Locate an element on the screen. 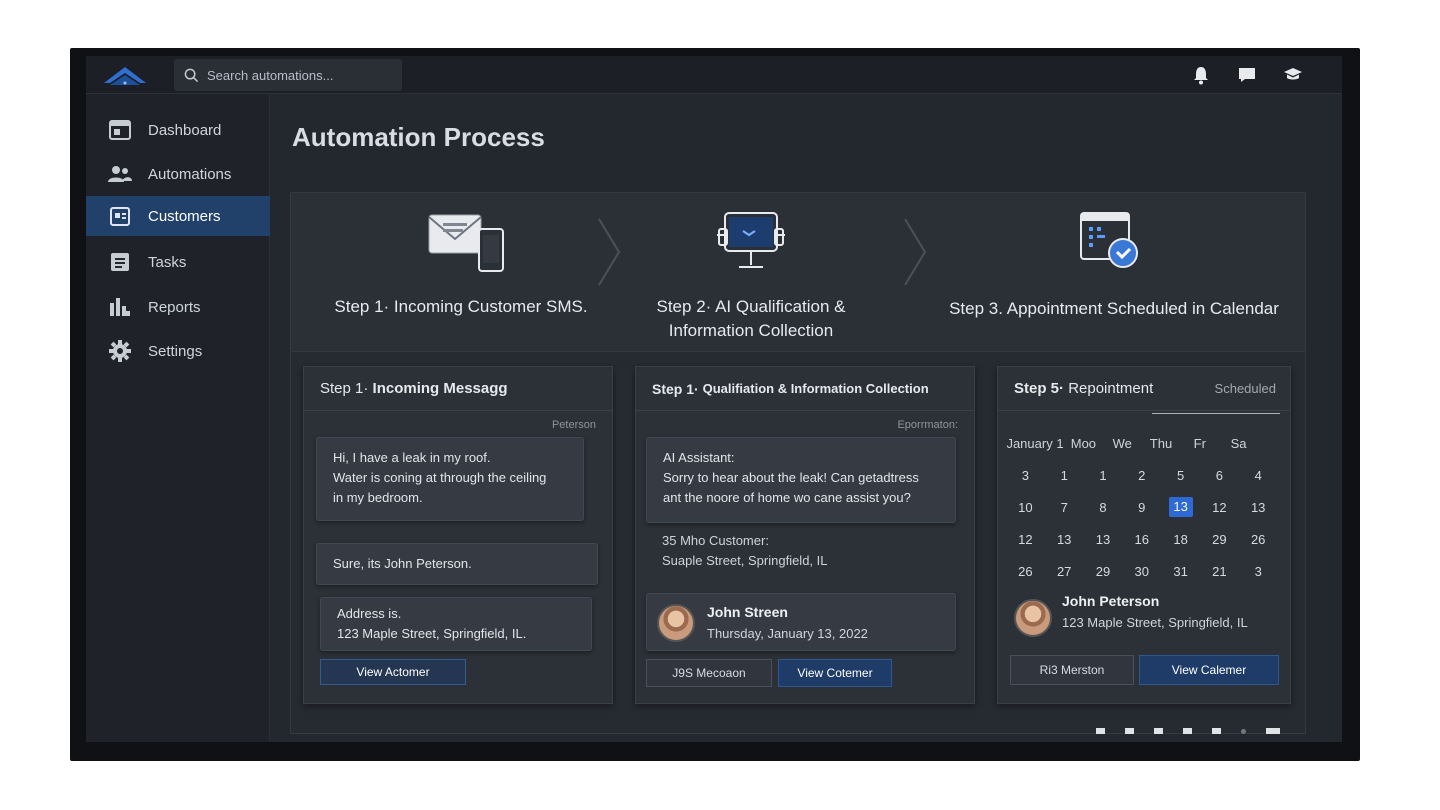 This screenshot has height=810, width=1440. message-bubble: Sure, its John Peterson. is located at coordinates (457, 564).